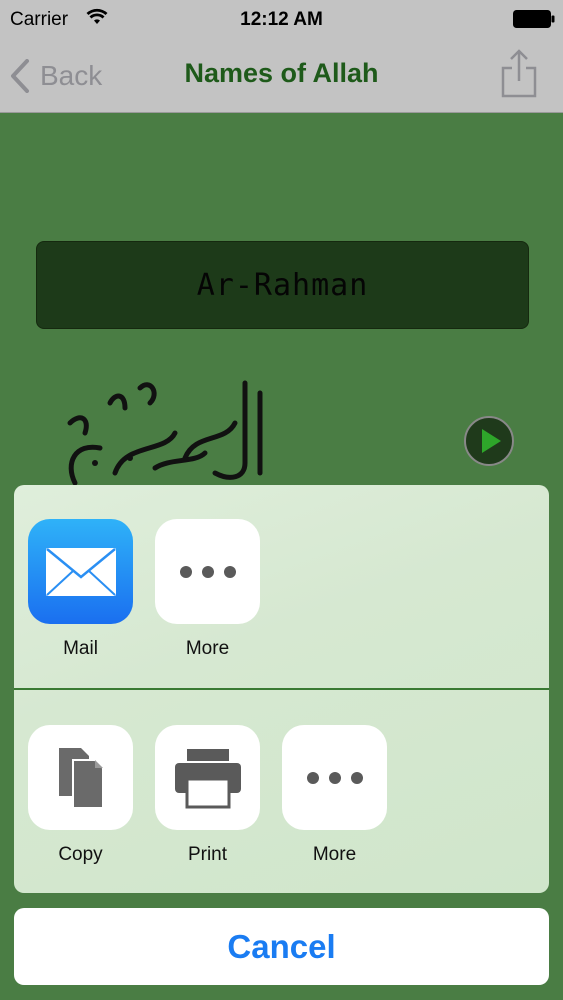 Image resolution: width=563 pixels, height=1000 pixels. What do you see at coordinates (281, 946) in the screenshot?
I see `cancel-button: Cancel` at bounding box center [281, 946].